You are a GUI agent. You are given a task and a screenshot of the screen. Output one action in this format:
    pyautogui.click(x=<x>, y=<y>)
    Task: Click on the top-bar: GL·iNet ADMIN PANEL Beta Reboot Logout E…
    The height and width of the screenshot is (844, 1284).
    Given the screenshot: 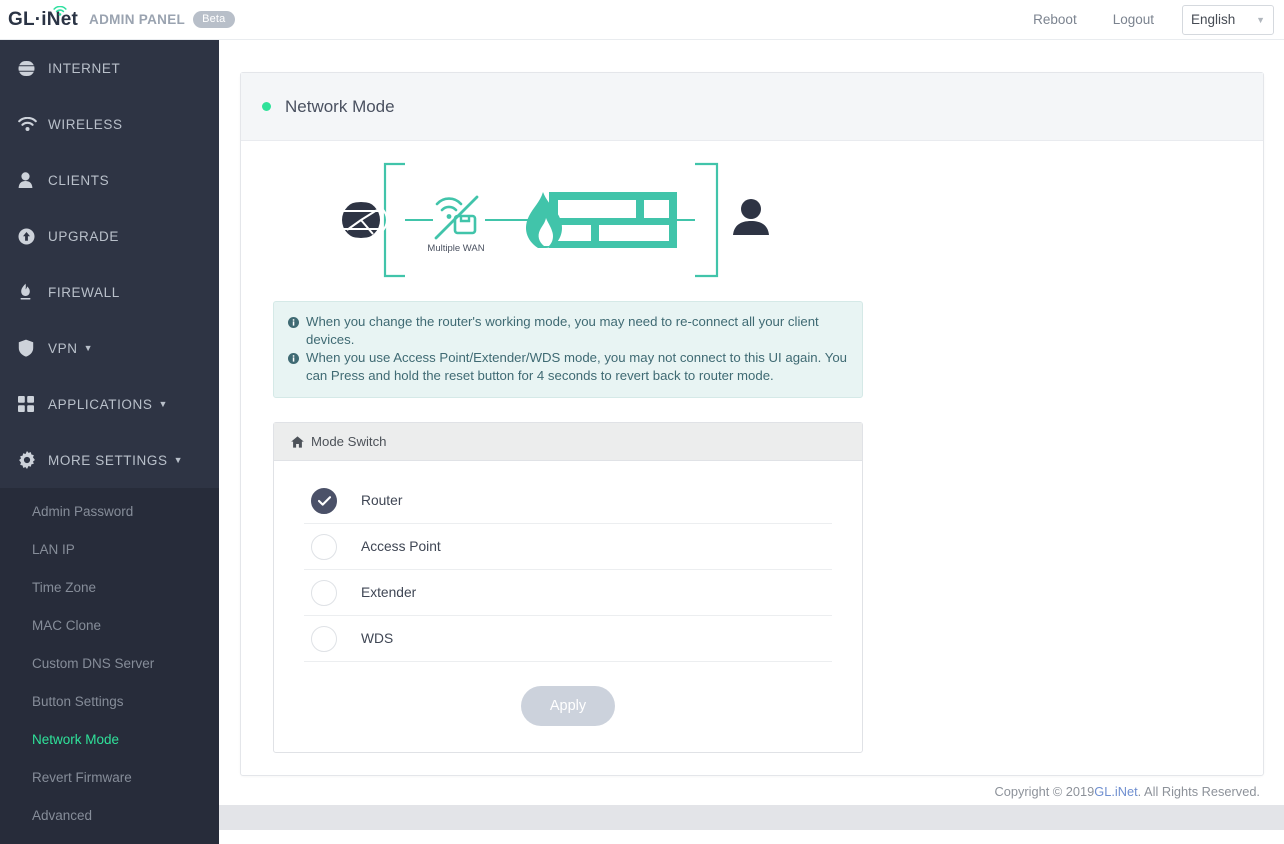 What is the action you would take?
    pyautogui.click(x=642, y=20)
    